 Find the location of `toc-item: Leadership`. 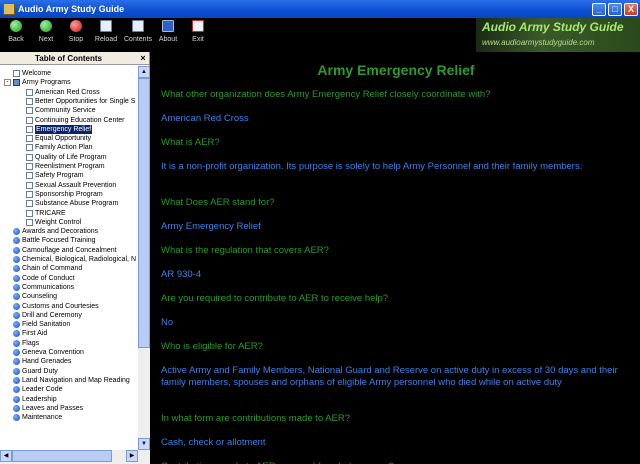

toc-item: Leadership is located at coordinates (35, 399).